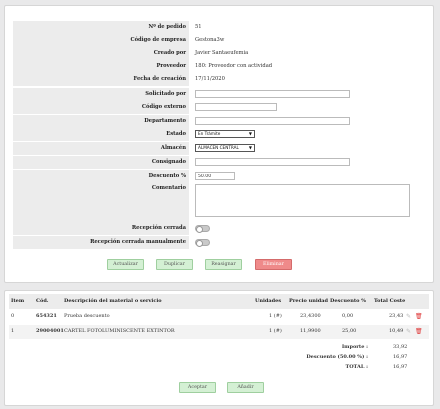 The image size is (440, 409). What do you see at coordinates (348, 316) in the screenshot?
I see `cell-discount: 0,00` at bounding box center [348, 316].